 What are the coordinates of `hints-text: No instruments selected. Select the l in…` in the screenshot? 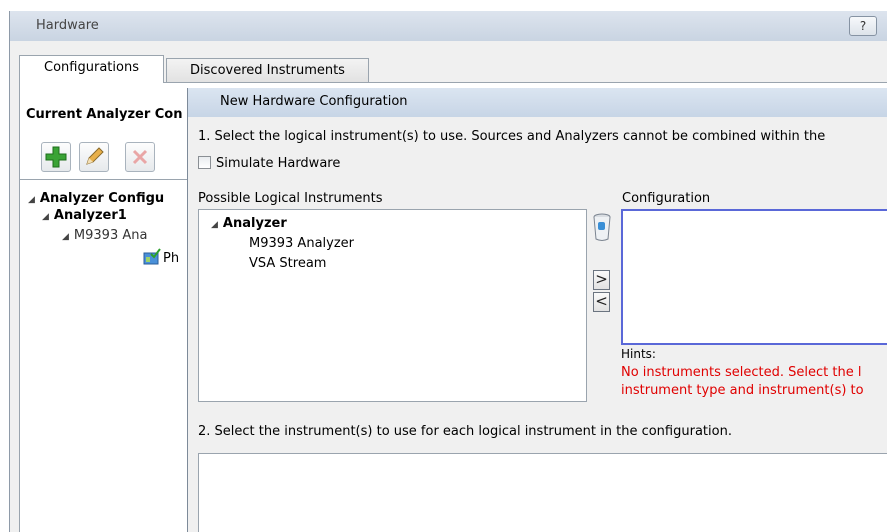 It's located at (742, 382).